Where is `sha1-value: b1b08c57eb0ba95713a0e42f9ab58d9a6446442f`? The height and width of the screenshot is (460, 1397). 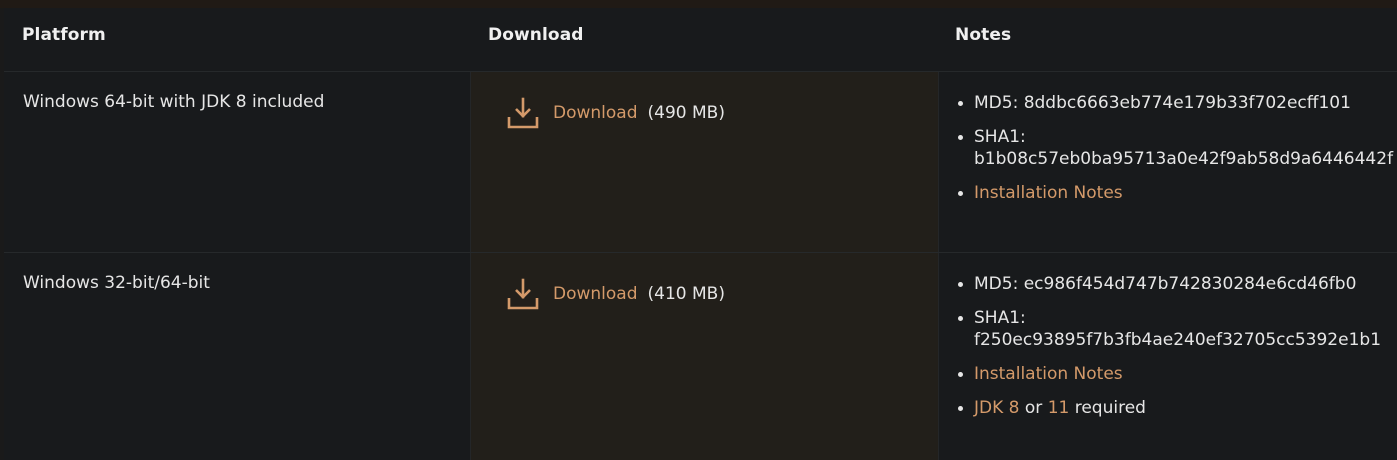 sha1-value: b1b08c57eb0ba95713a0e42f9ab58d9a6446442f is located at coordinates (1184, 159).